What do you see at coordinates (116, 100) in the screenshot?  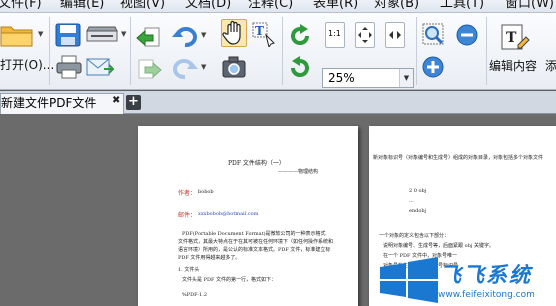 I see `close-icon: ✖` at bounding box center [116, 100].